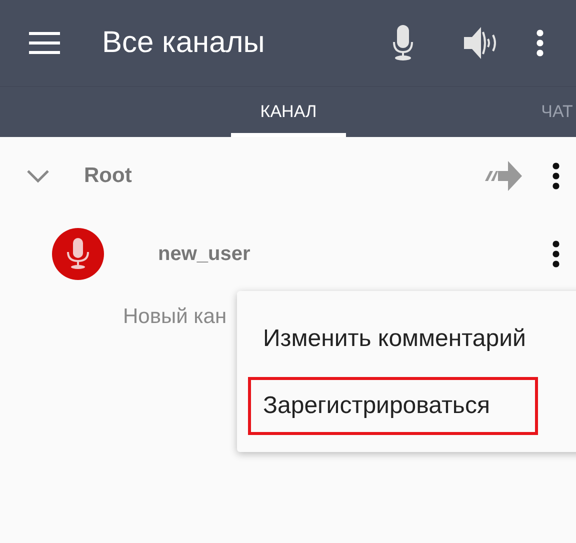 The height and width of the screenshot is (543, 576). I want to click on arrow-icon, so click(503, 176).